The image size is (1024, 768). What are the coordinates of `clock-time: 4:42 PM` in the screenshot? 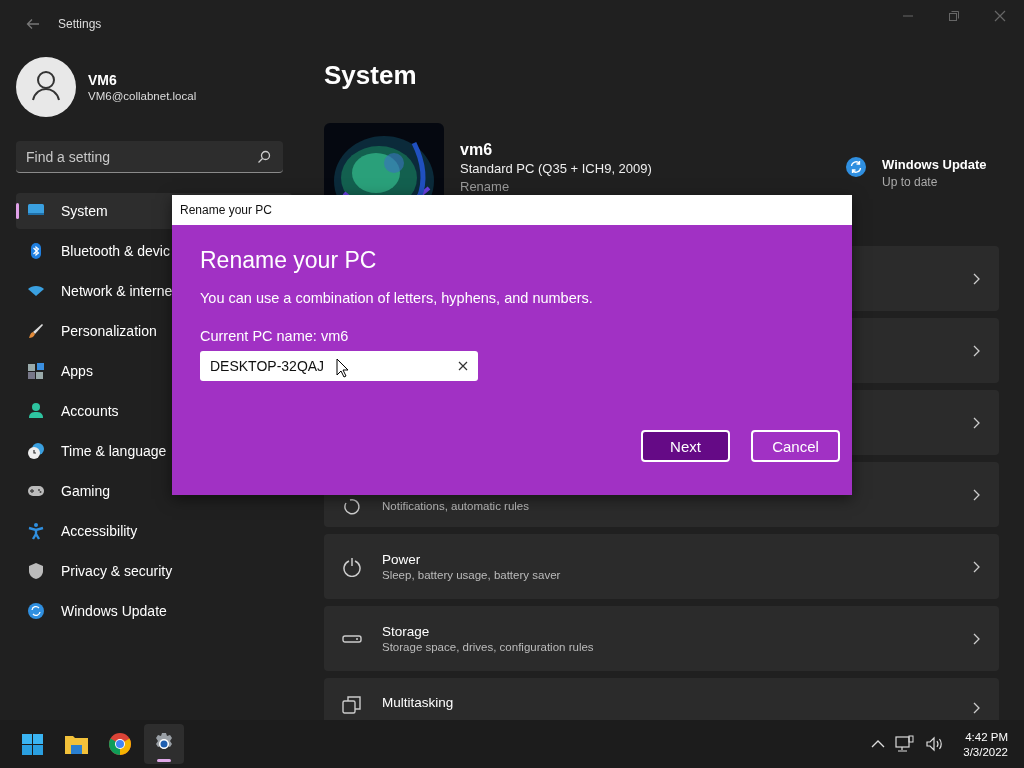 It's located at (986, 736).